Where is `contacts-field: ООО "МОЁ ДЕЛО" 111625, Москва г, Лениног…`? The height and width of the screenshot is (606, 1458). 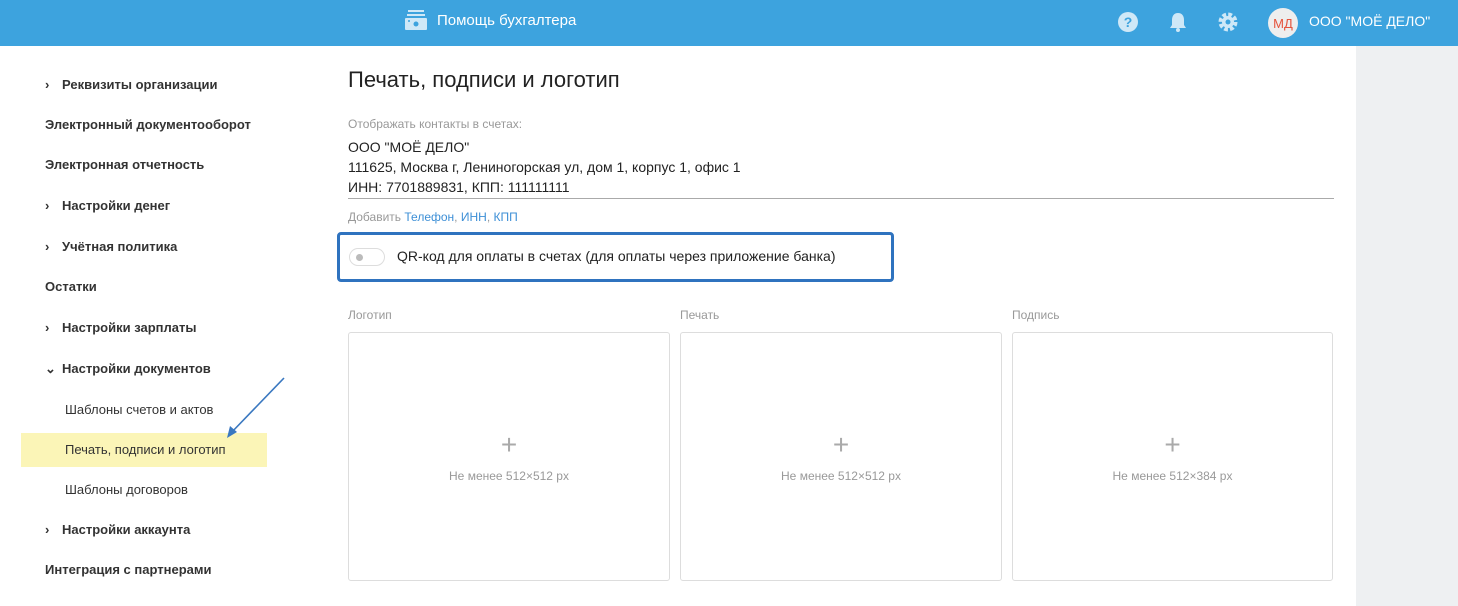 contacts-field: ООО "МОЁ ДЕЛО" 111625, Москва г, Лениног… is located at coordinates (841, 168).